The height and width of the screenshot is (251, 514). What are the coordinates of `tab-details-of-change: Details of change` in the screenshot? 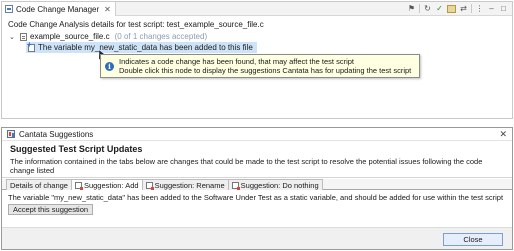 It's located at (39, 184).